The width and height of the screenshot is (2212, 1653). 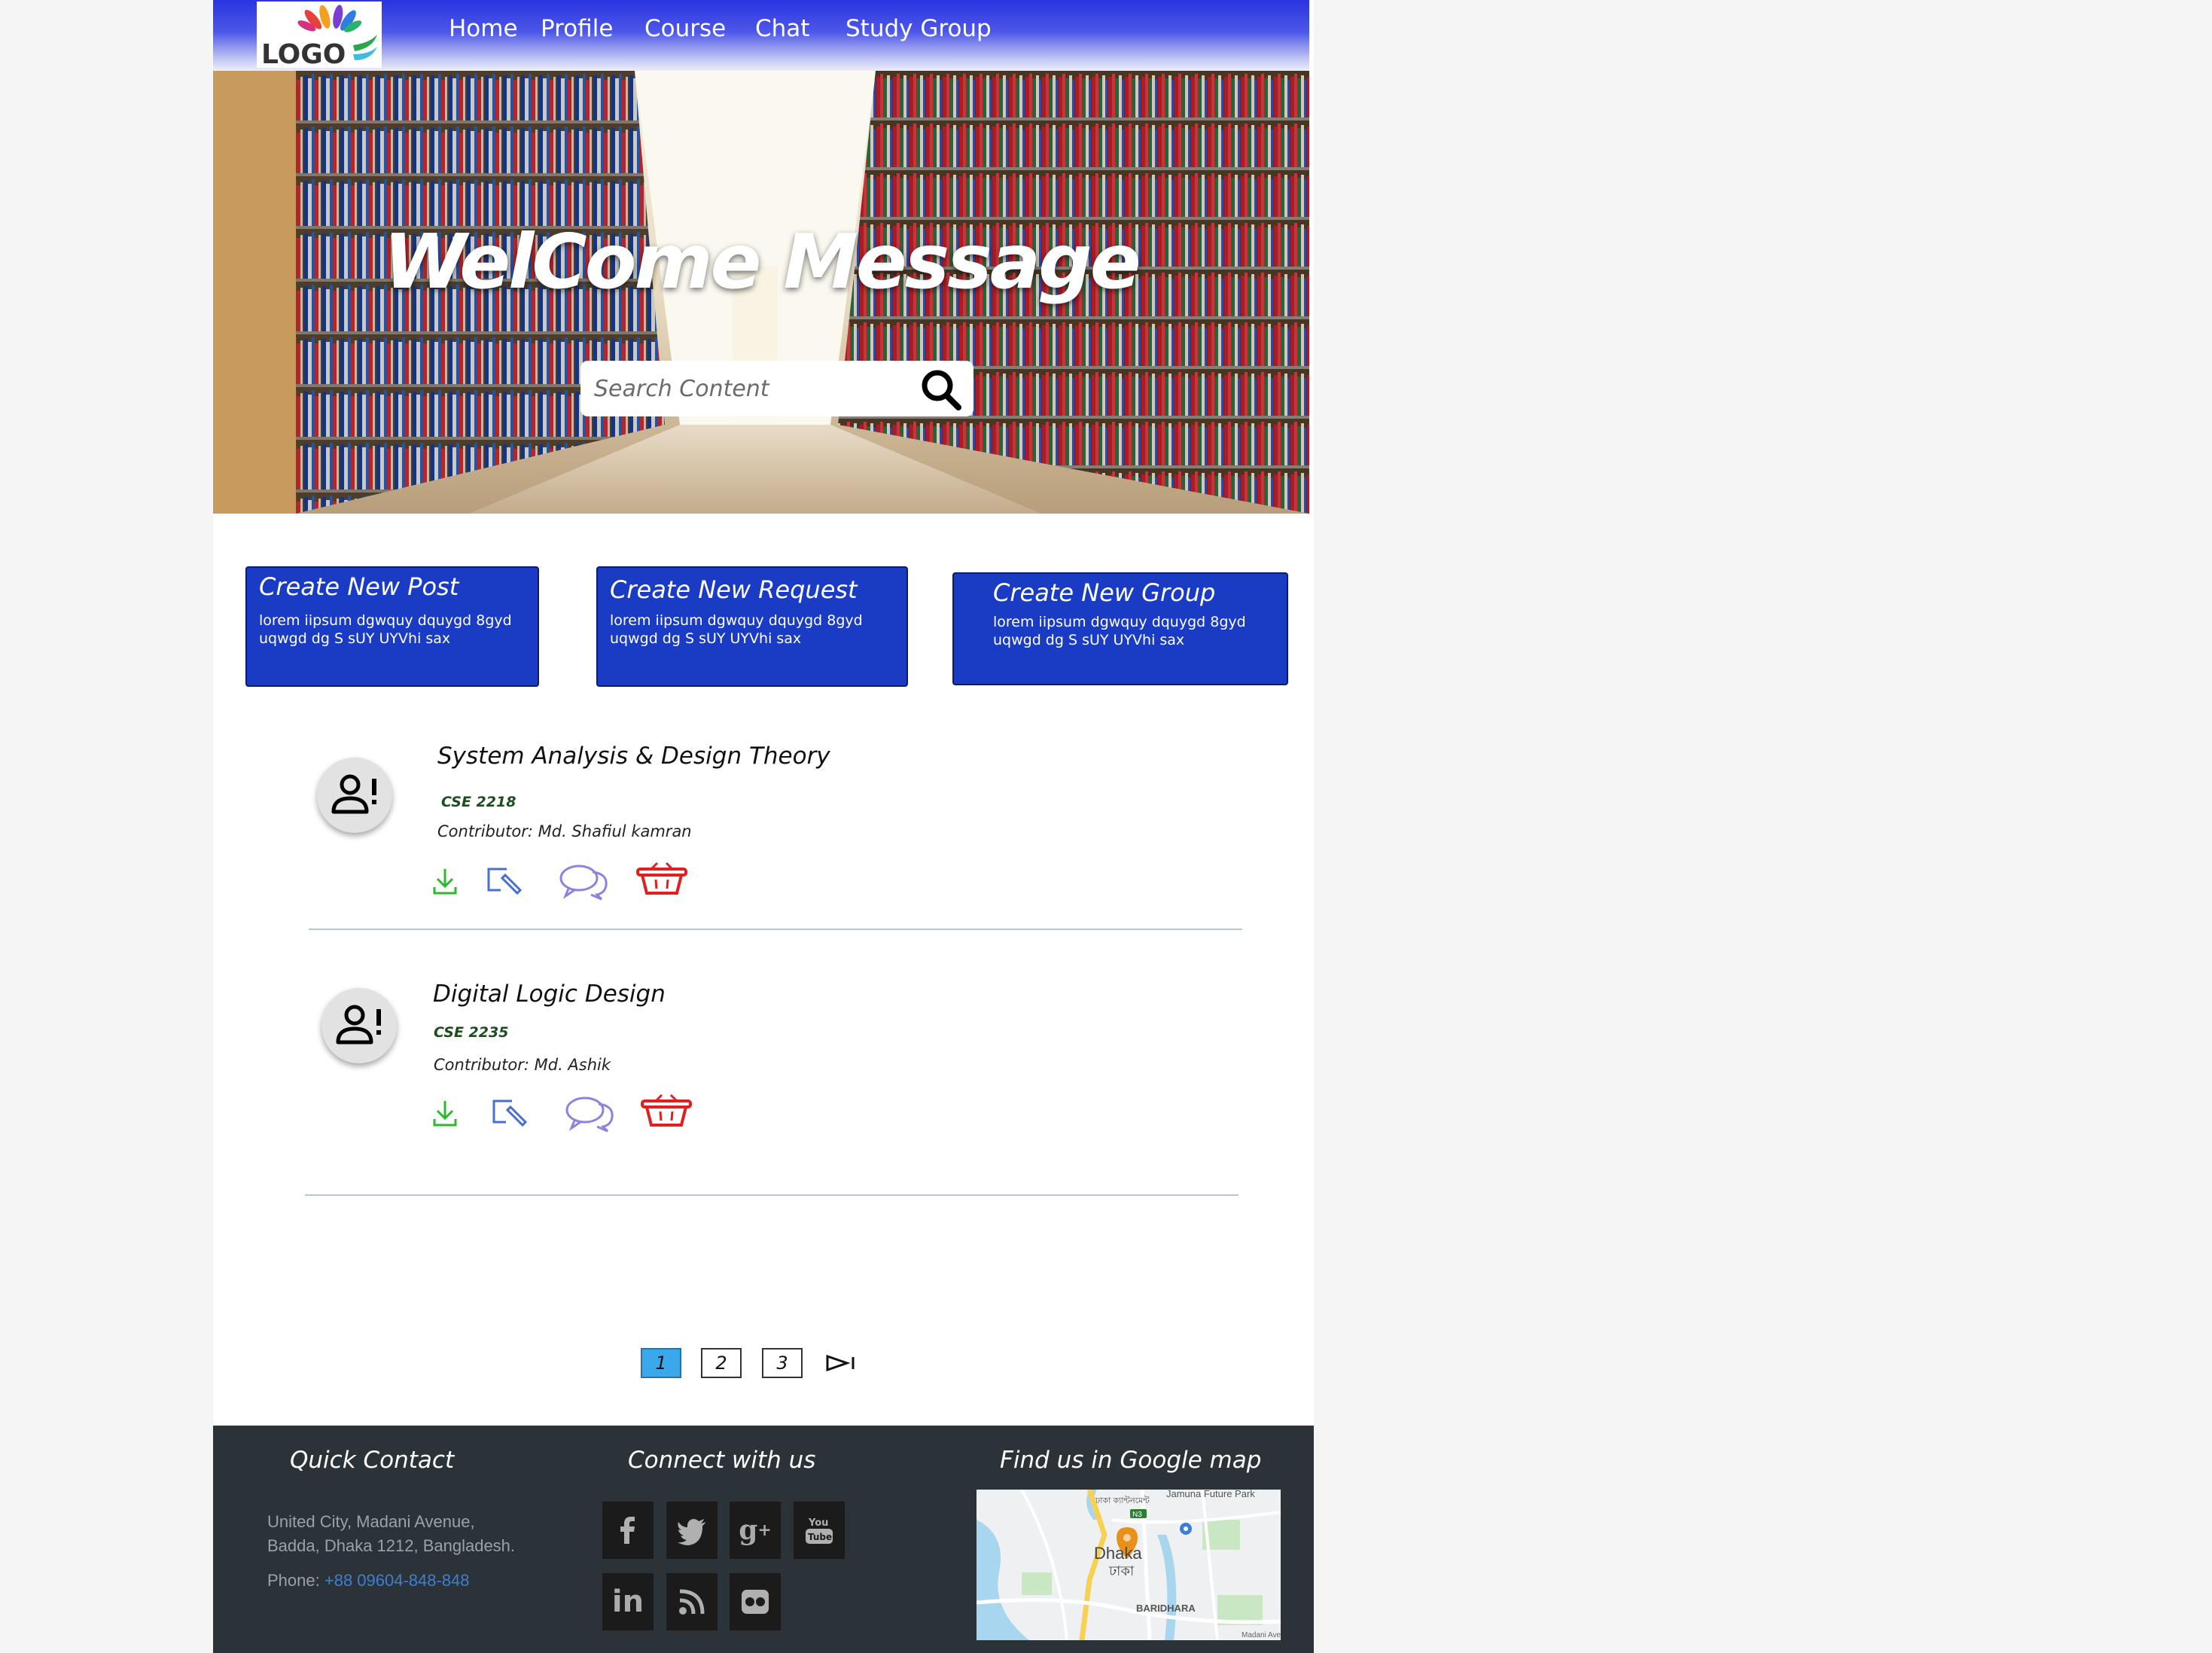 What do you see at coordinates (372, 1460) in the screenshot?
I see `quick-contact-heading: Quick Contact` at bounding box center [372, 1460].